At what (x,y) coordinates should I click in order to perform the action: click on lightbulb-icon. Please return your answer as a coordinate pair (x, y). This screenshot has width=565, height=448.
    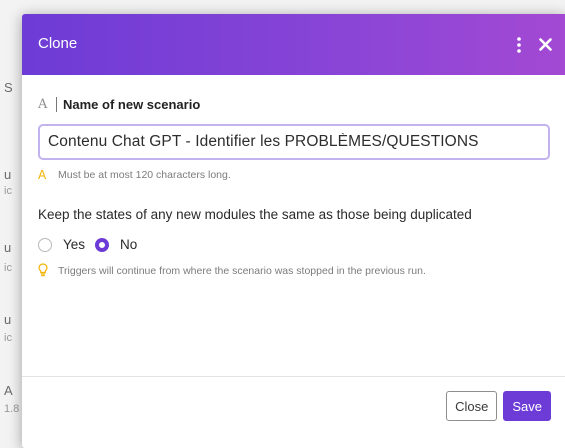
    Looking at the image, I should click on (44, 273).